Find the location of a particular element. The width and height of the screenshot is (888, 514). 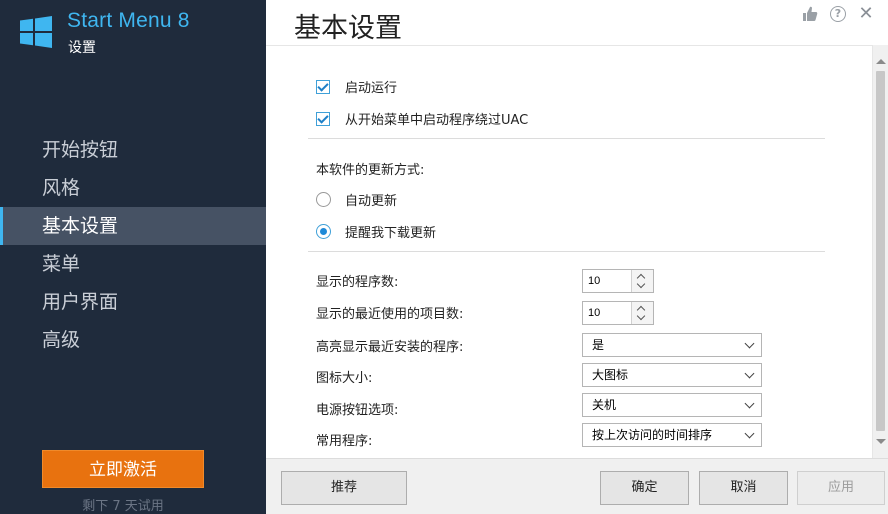

window-controls: ? ✕ is located at coordinates (838, 14).